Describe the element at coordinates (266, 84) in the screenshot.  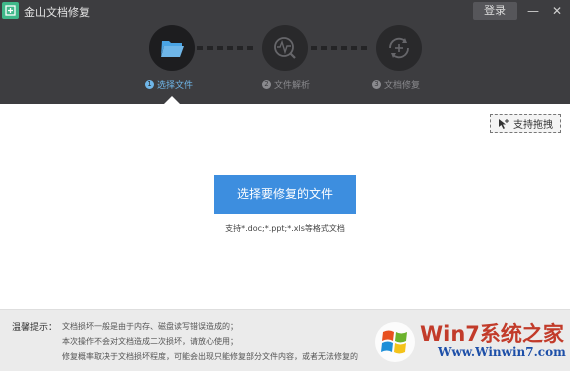
I see `step-2-number: 2` at that location.